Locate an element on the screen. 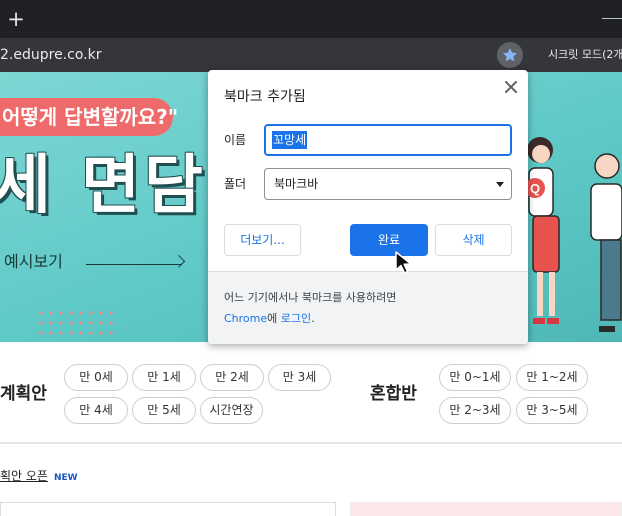 This screenshot has height=516, width=622. bookmark-star-button is located at coordinates (510, 55).